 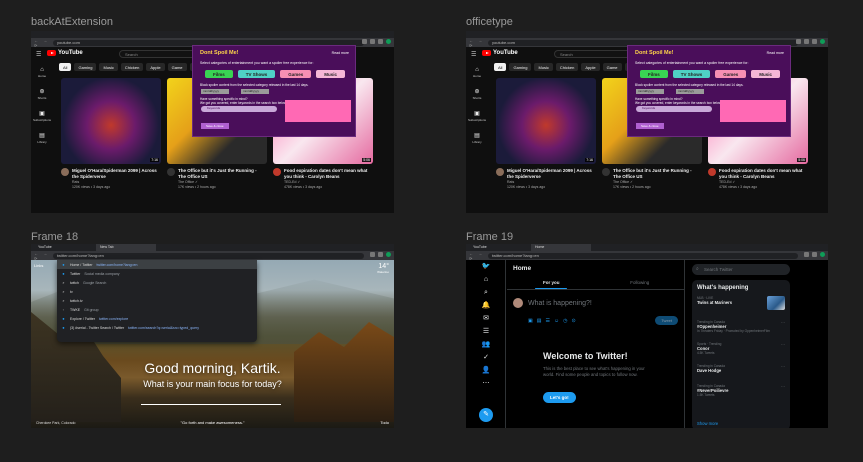 What do you see at coordinates (561, 247) in the screenshot?
I see `tab-twitter: Home` at bounding box center [561, 247].